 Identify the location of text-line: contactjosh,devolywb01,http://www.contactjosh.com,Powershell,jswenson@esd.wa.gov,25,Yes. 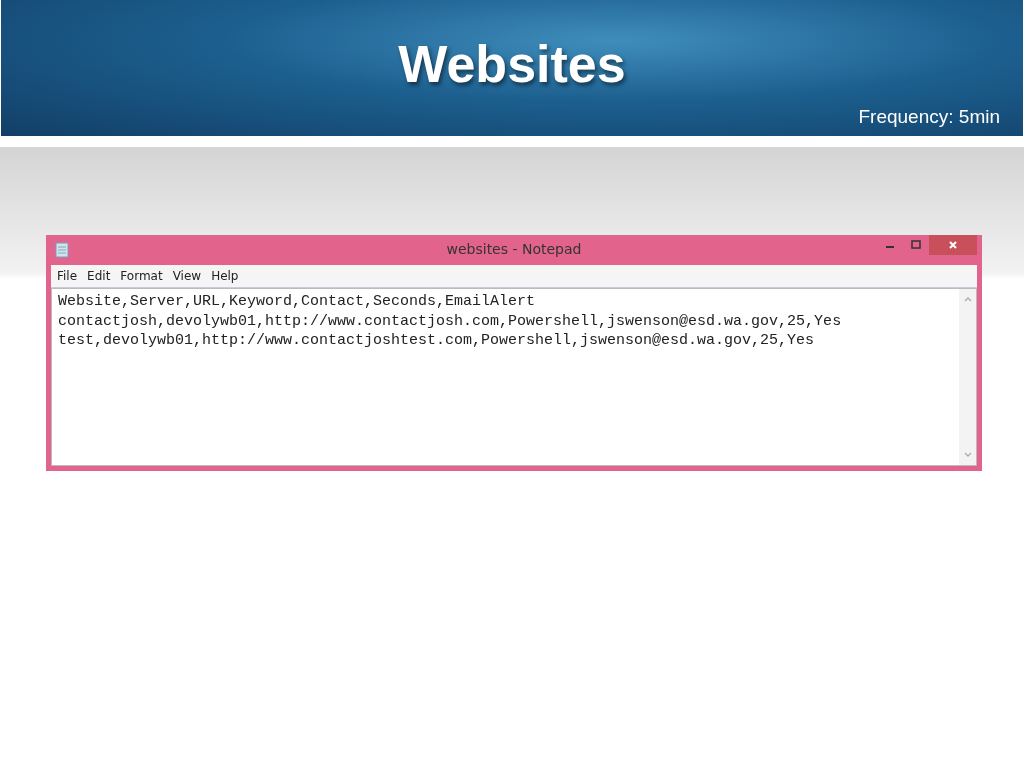
(450, 321).